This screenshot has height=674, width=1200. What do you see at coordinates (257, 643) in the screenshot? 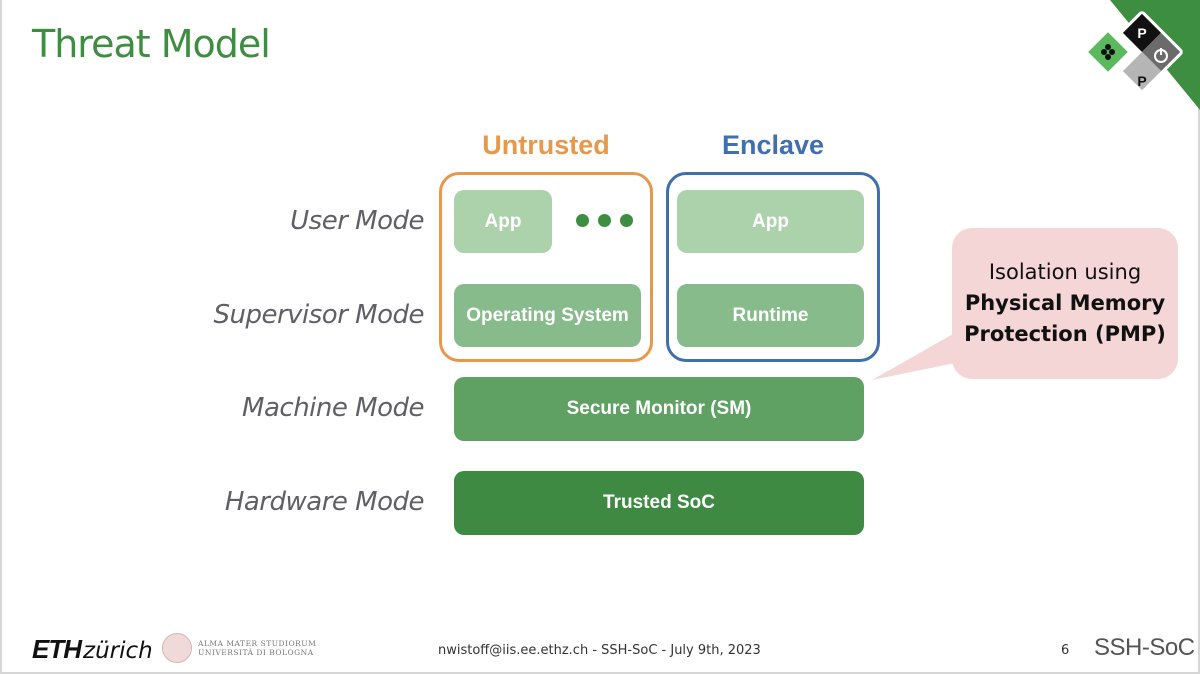
I see `unibo-line-1: ALMA MATER STUDIORUM` at bounding box center [257, 643].